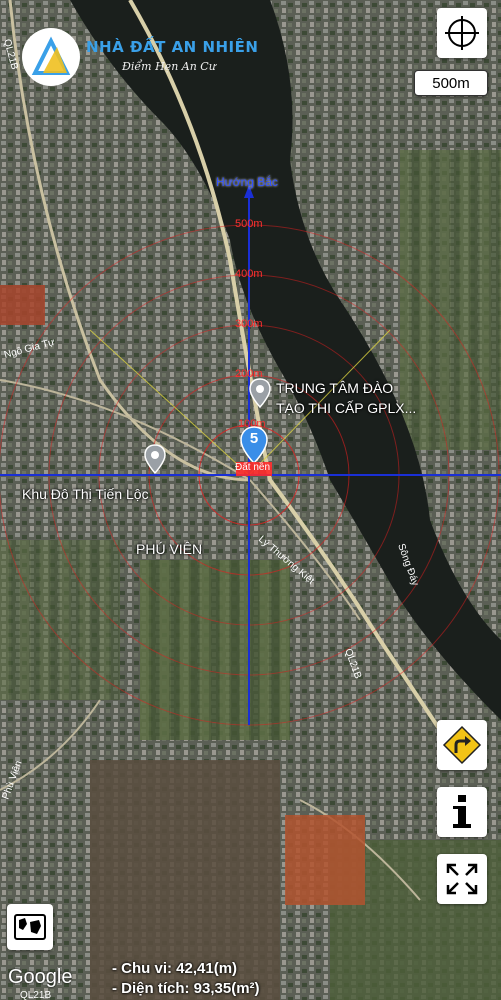  I want to click on scale-indicator: 500m, so click(451, 83).